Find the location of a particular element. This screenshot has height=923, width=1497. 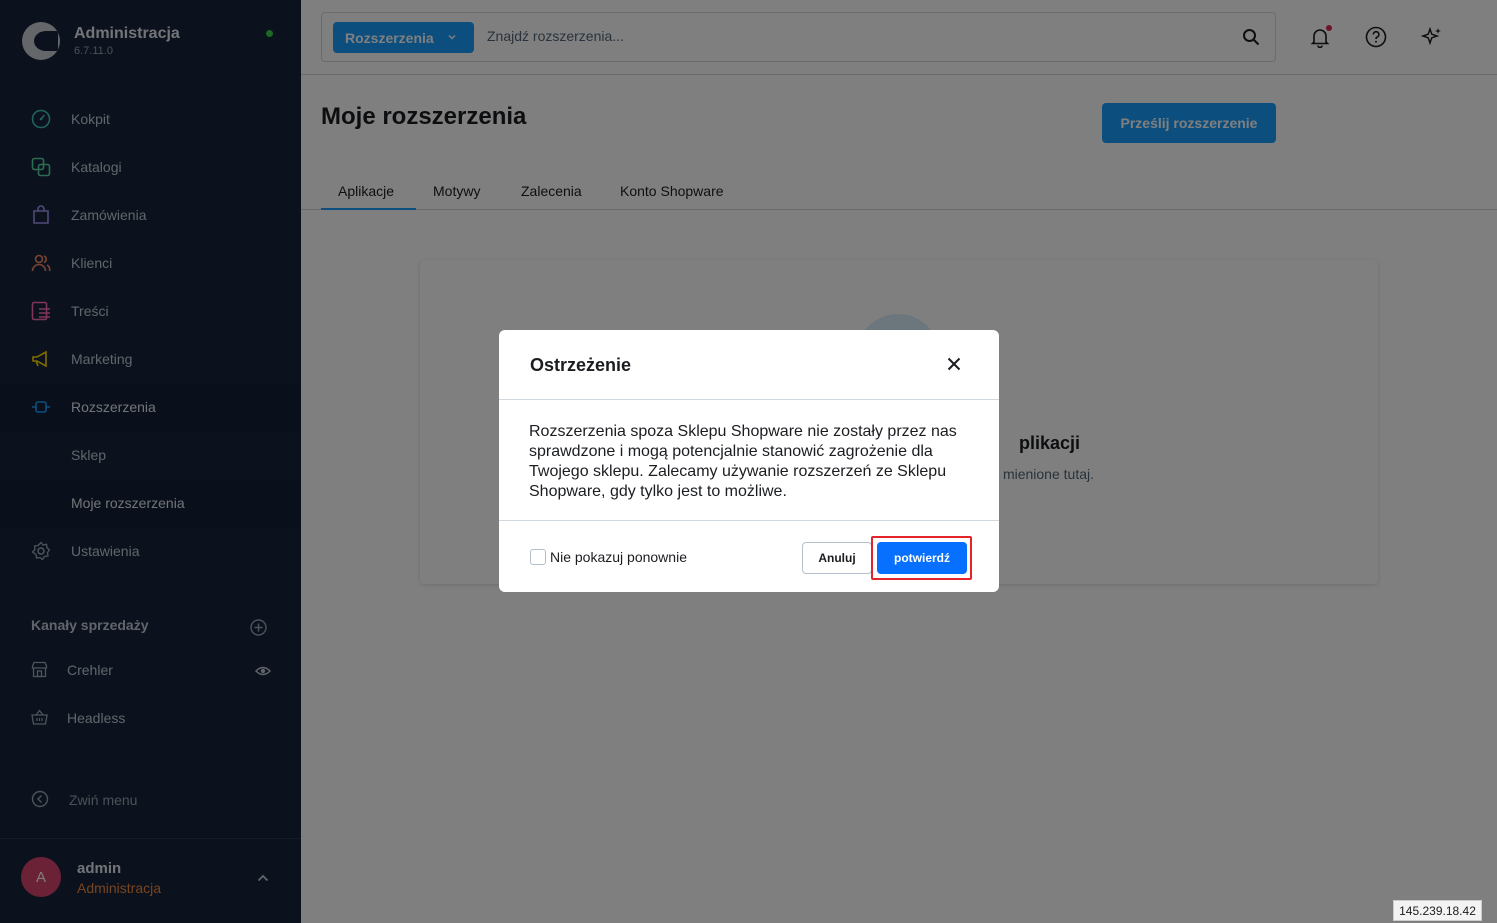

modal-header: Ostrzeżenie is located at coordinates (749, 365).